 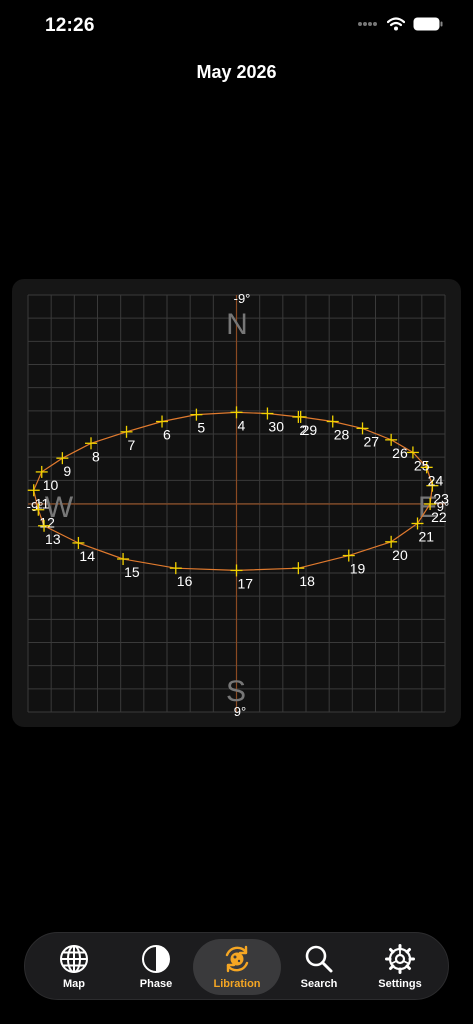 What do you see at coordinates (276, 426) in the screenshot?
I see `point-label: 30` at bounding box center [276, 426].